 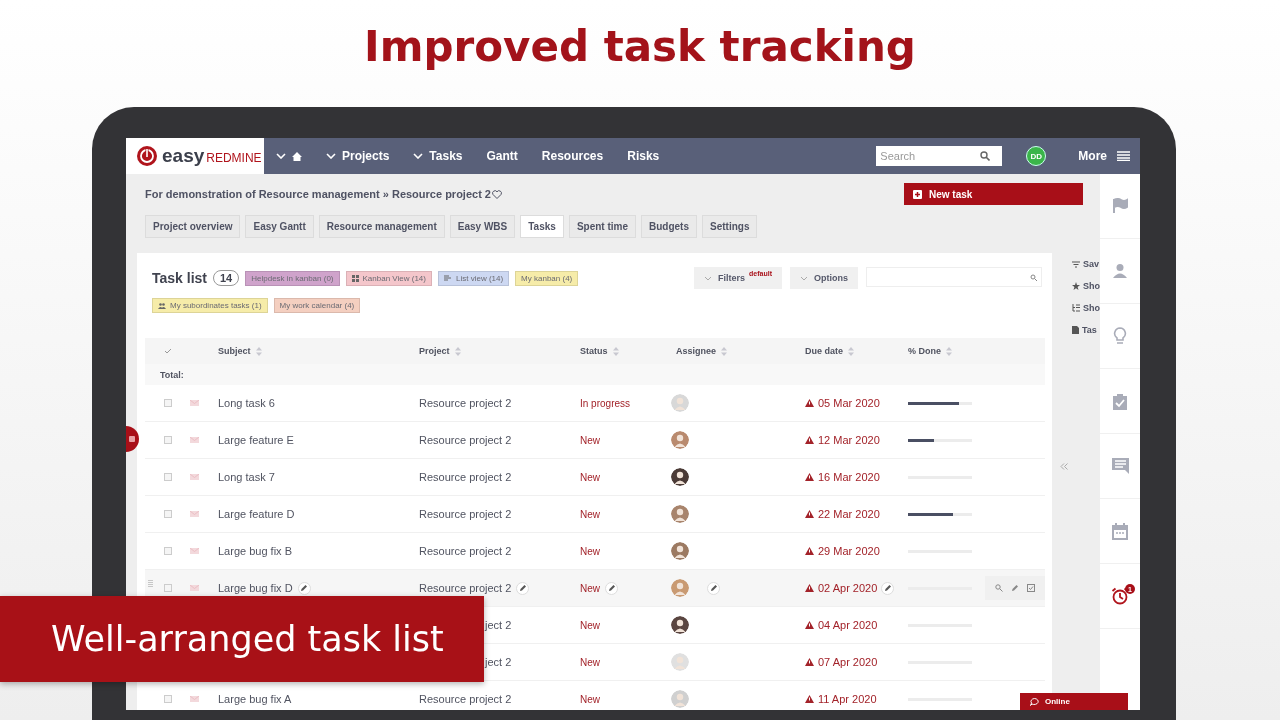 What do you see at coordinates (179, 278) in the screenshot?
I see `panel-title: Task list` at bounding box center [179, 278].